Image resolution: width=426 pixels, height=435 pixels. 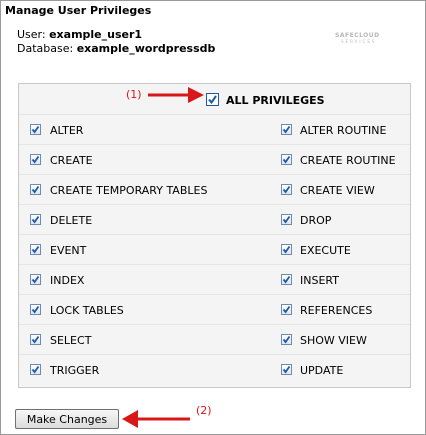 I want to click on watermark-main: SAFECLOUD, so click(x=357, y=35).